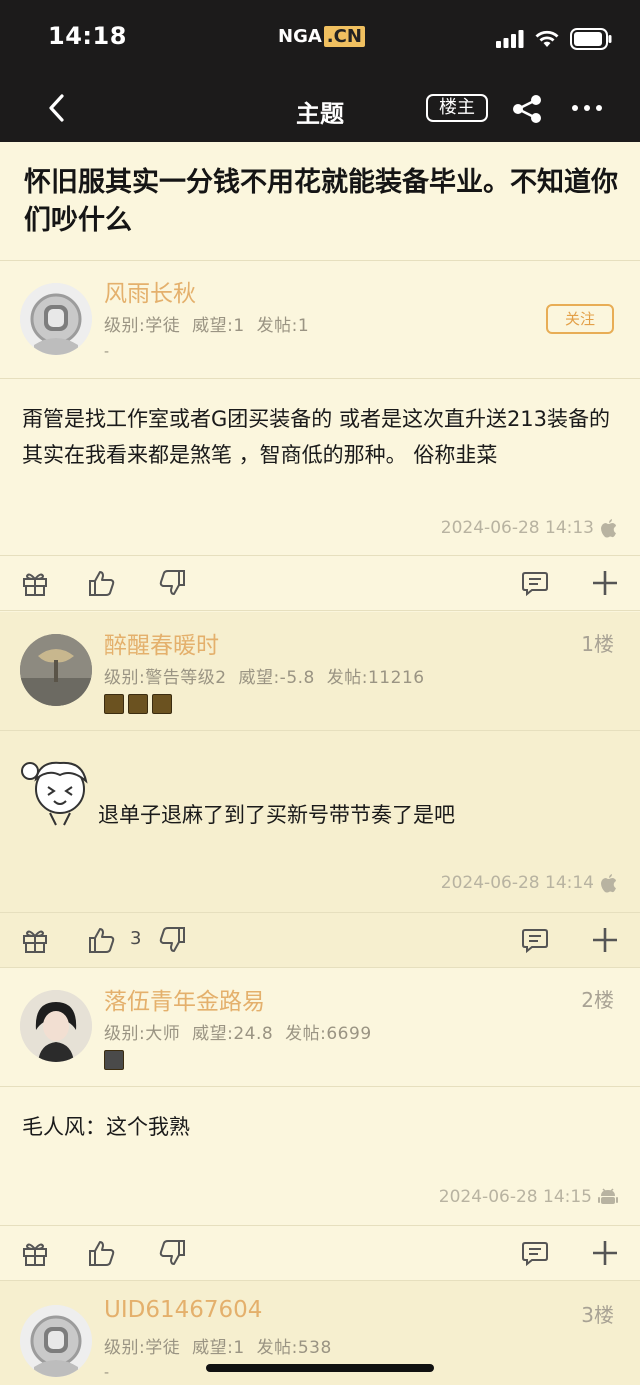 This screenshot has width=640, height=1385. I want to click on user-prestige: 威望:-5.8, so click(276, 678).